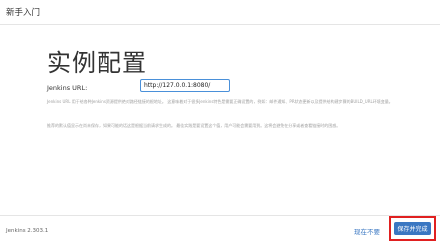 This screenshot has width=440, height=244. I want to click on save-button-highlight: 保存并完成, so click(412, 228).